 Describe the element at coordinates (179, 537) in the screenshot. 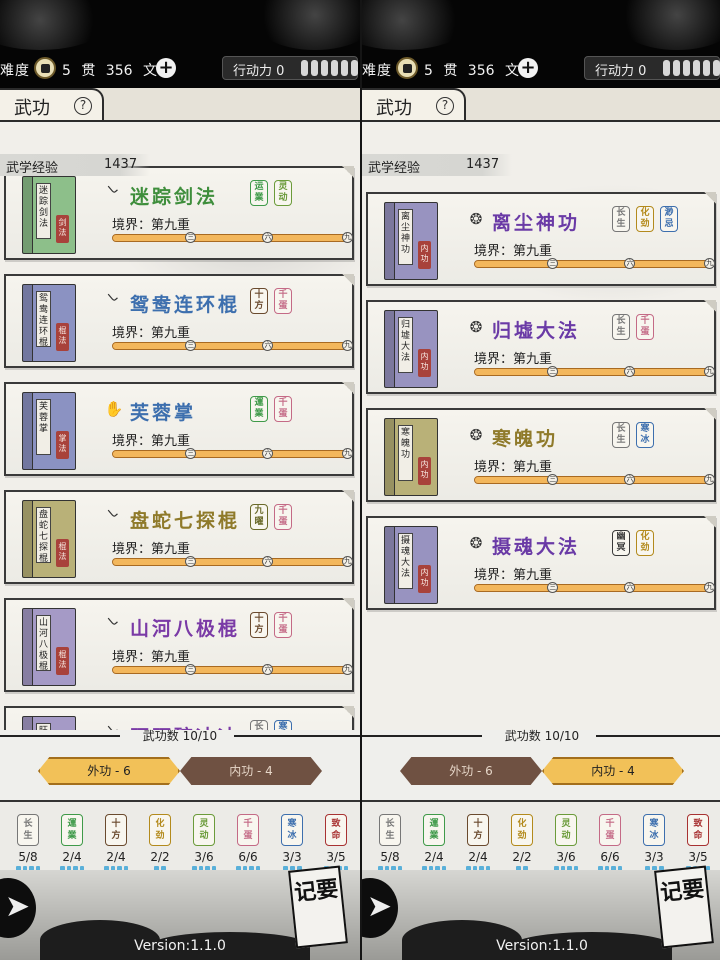

I see `skill-card: 盘蛇七探棍 棍法 ╰ 盘蛇七探棍 境界：第九重三 六 九 九 曜千 蛋` at that location.